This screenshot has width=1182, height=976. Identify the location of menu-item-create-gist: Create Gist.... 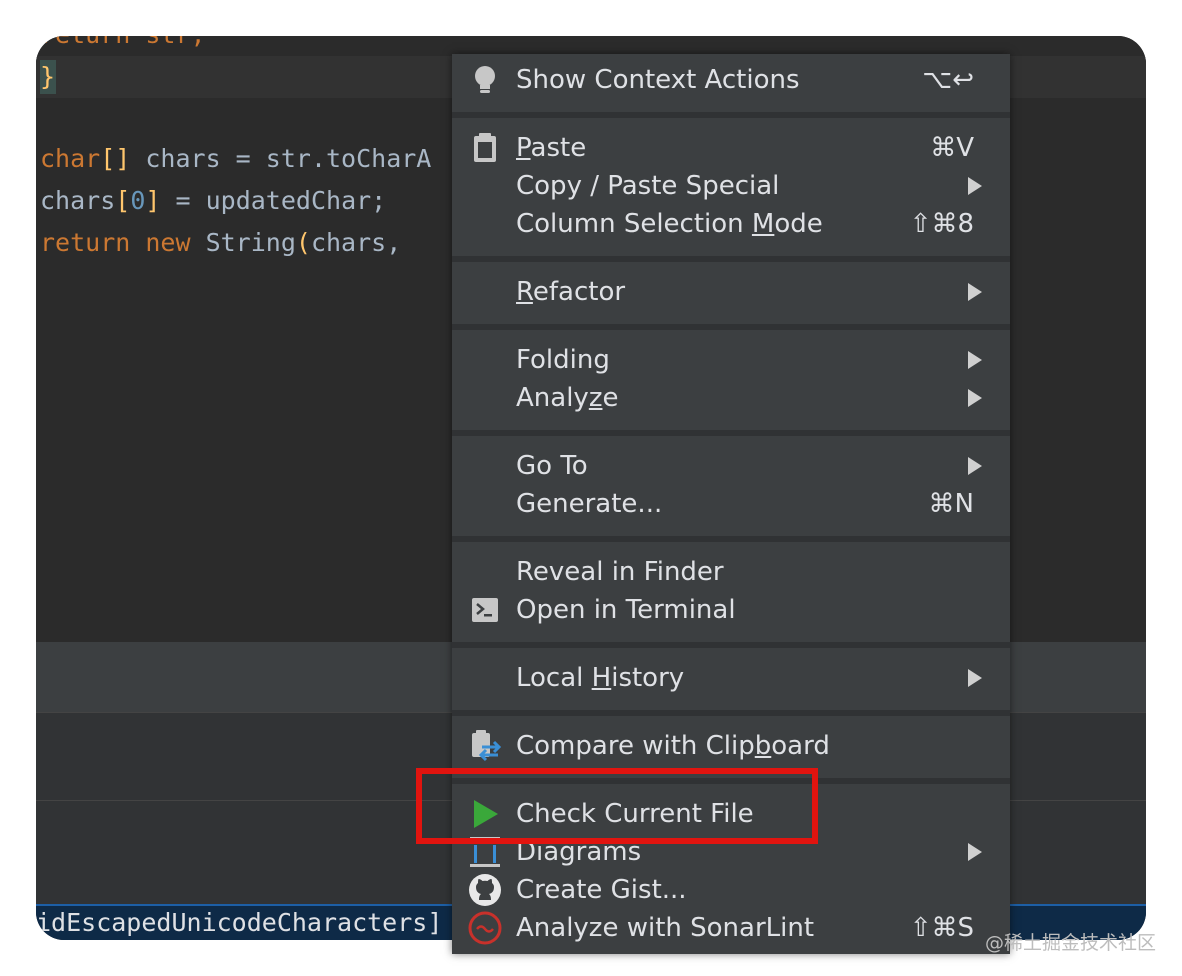
(731, 890).